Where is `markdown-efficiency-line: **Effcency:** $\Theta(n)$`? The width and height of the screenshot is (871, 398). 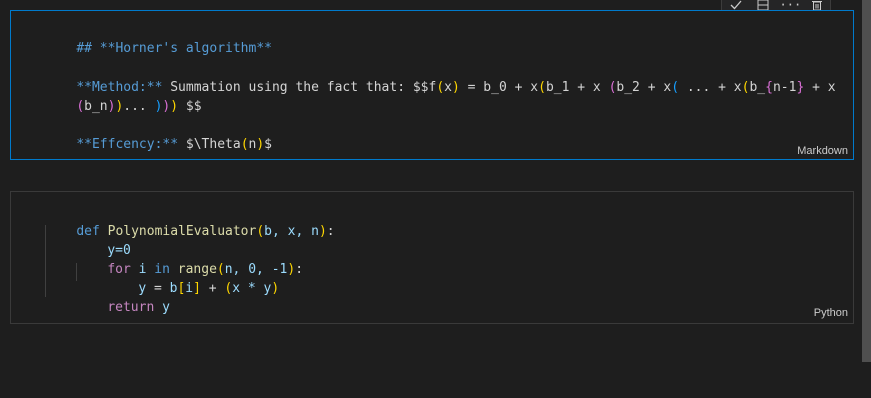
markdown-efficiency-line: **Effcency:** $\Theta(n)$ is located at coordinates (158, 145).